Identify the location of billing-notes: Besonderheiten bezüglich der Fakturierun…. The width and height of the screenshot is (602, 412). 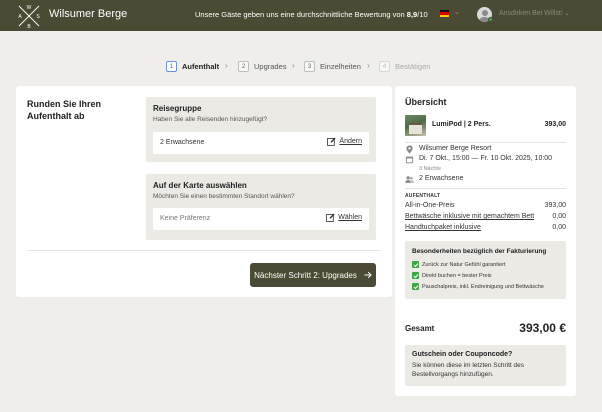
(485, 270).